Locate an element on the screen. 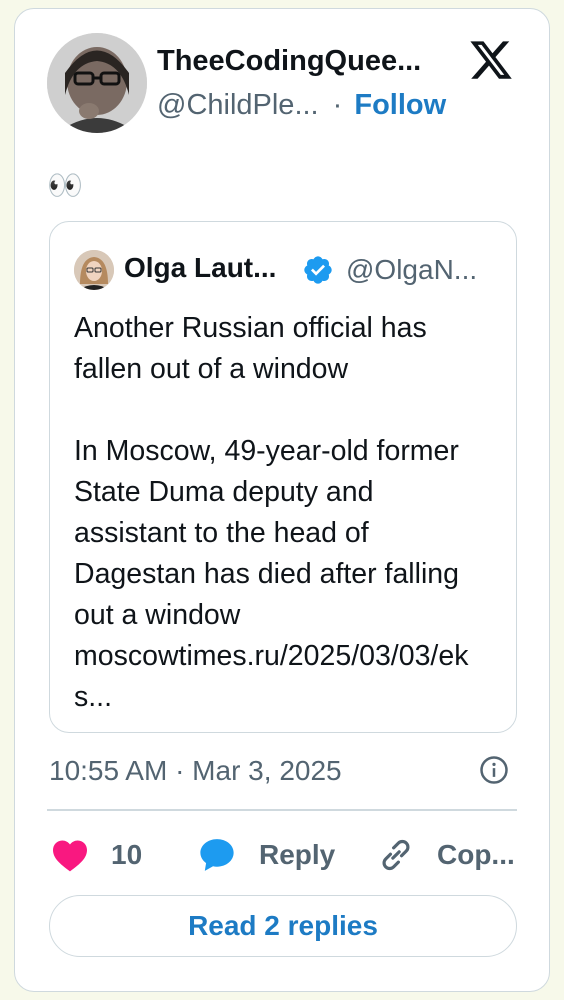 The image size is (564, 1000). author-meta: @ChildPle... · Follow is located at coordinates (301, 105).